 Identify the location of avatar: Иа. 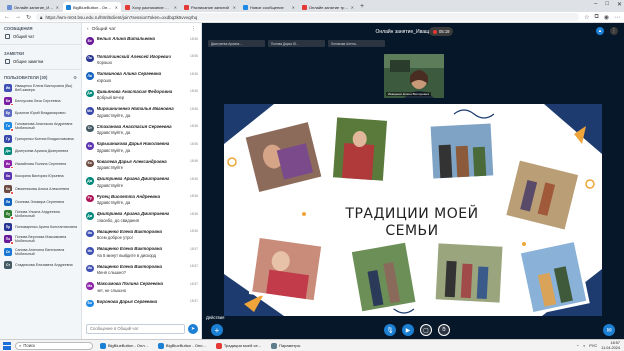
(8, 88).